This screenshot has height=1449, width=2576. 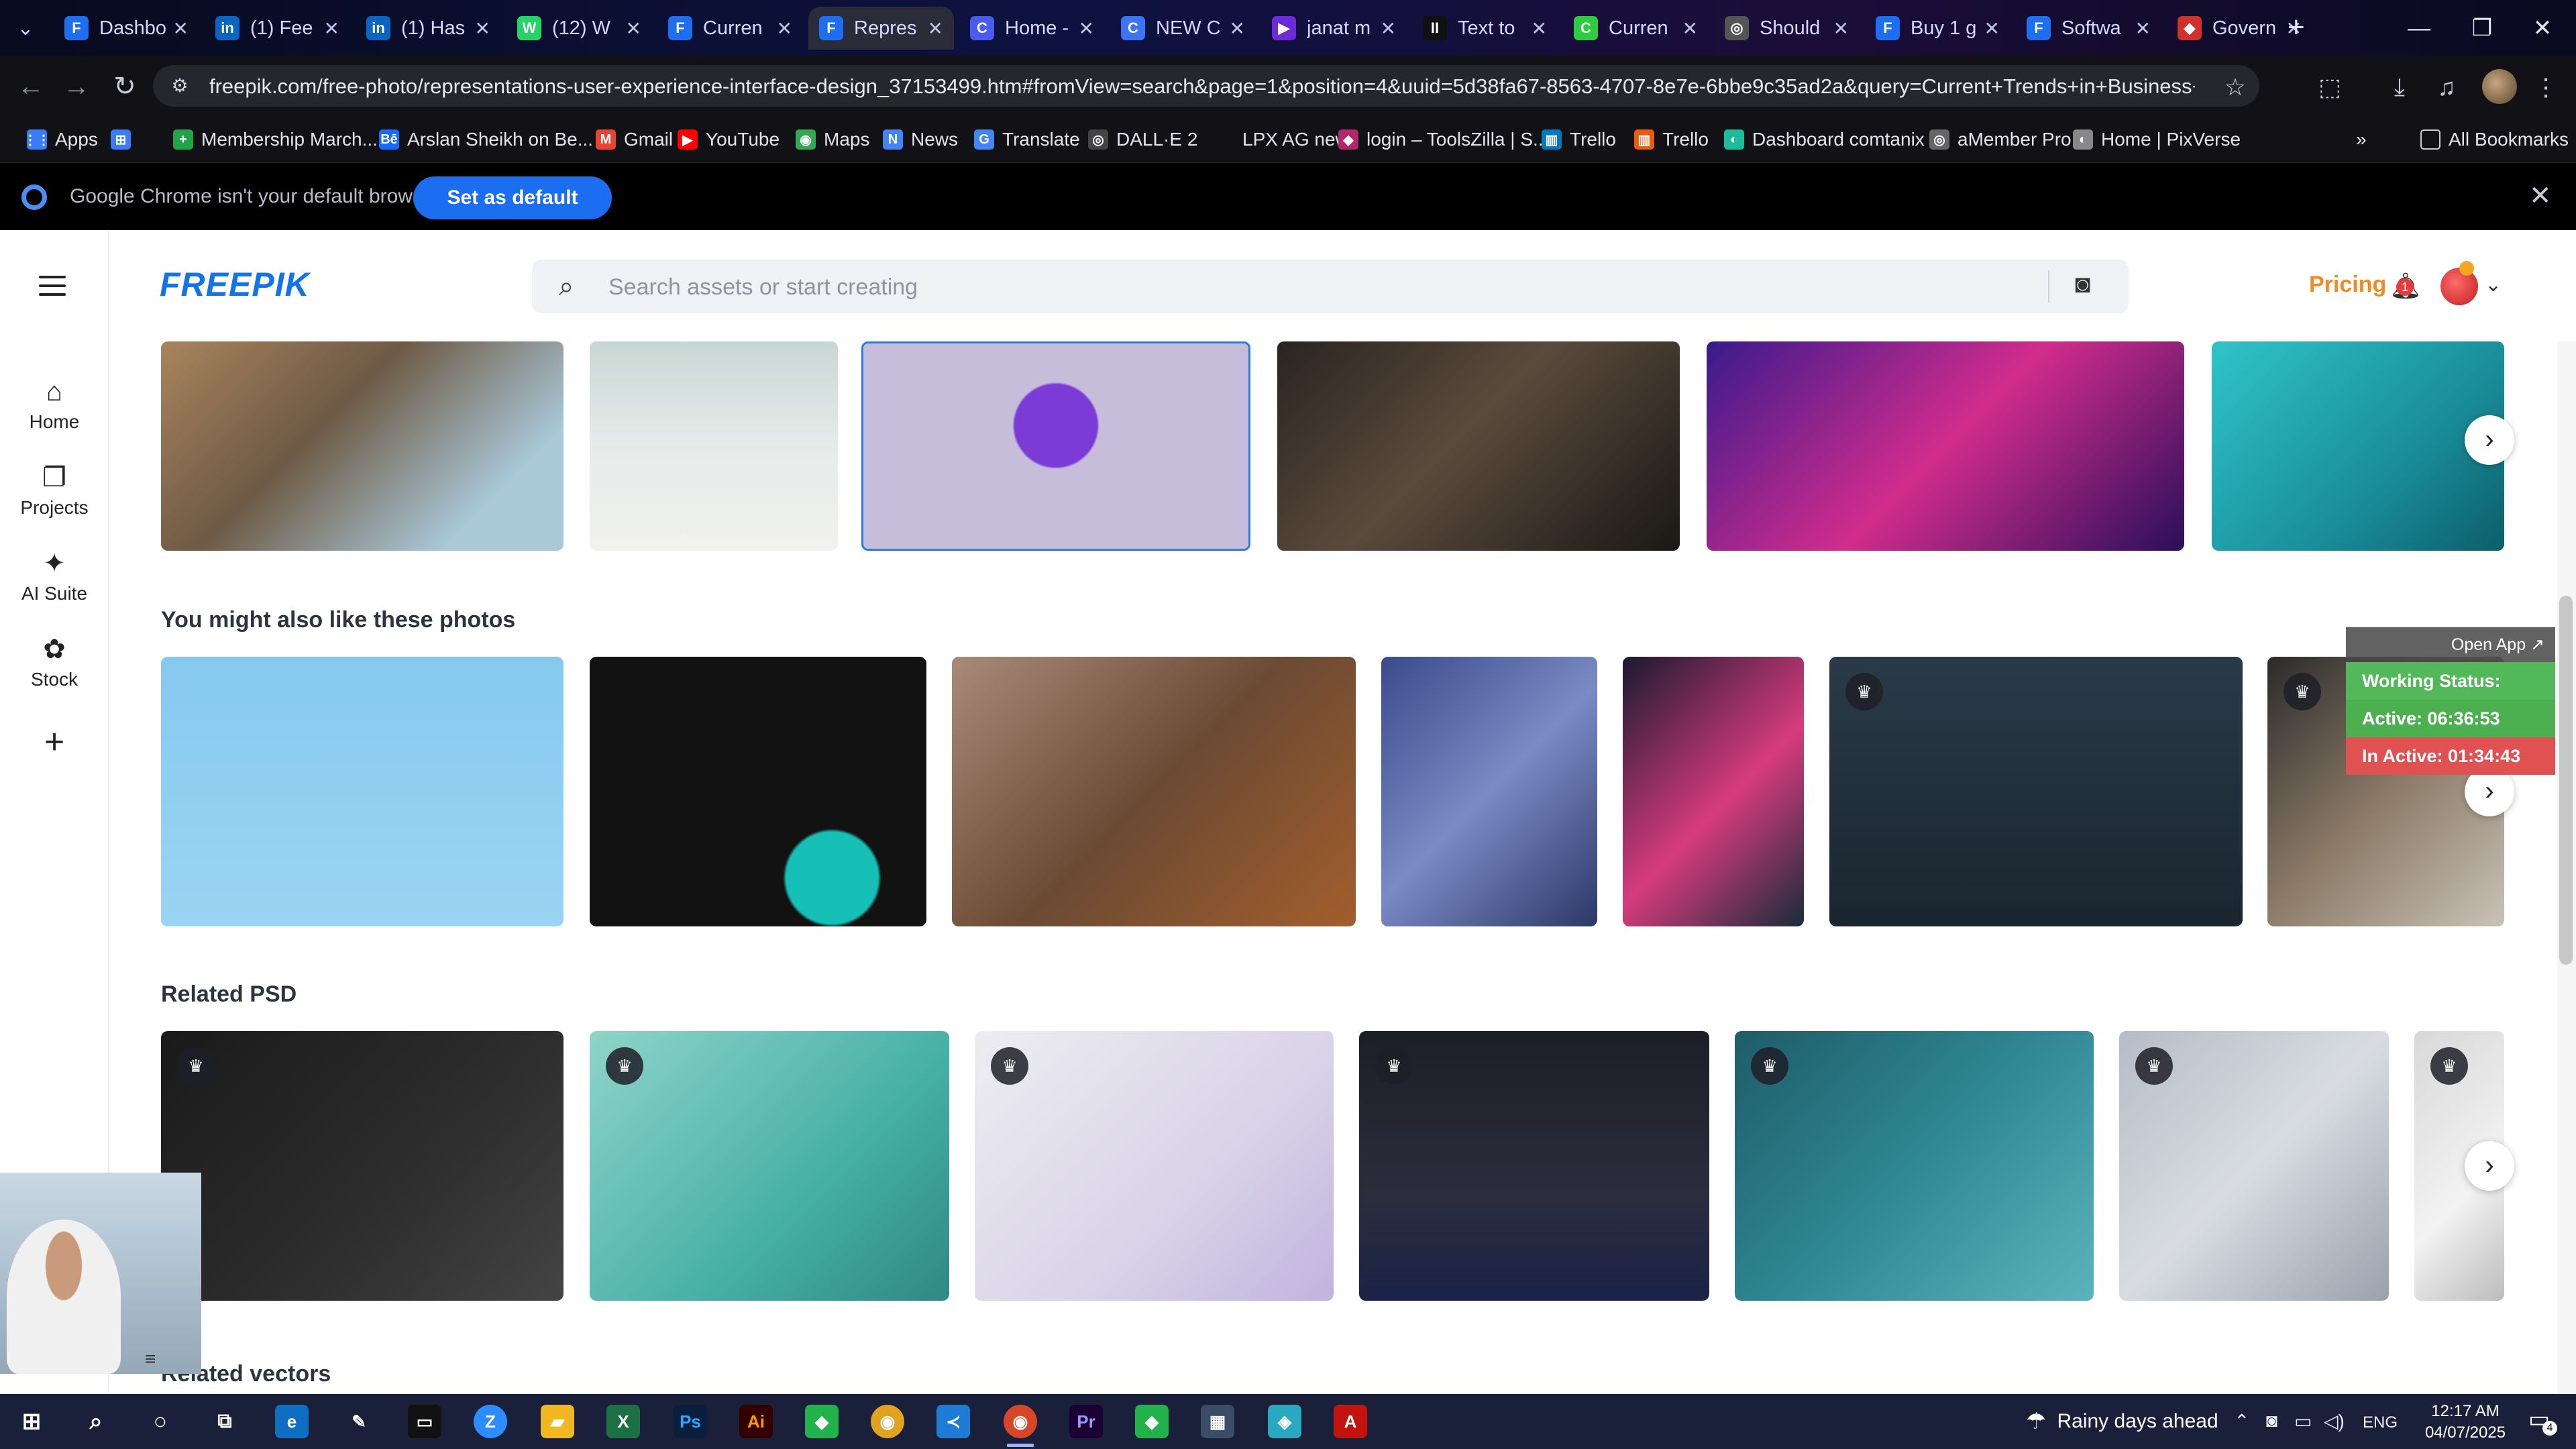 I want to click on freepik-logo: FREEPIK, so click(x=235, y=284).